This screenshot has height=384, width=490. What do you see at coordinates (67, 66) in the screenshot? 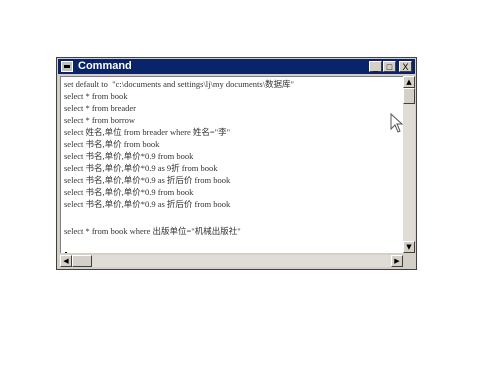
I see `console-window-icon` at bounding box center [67, 66].